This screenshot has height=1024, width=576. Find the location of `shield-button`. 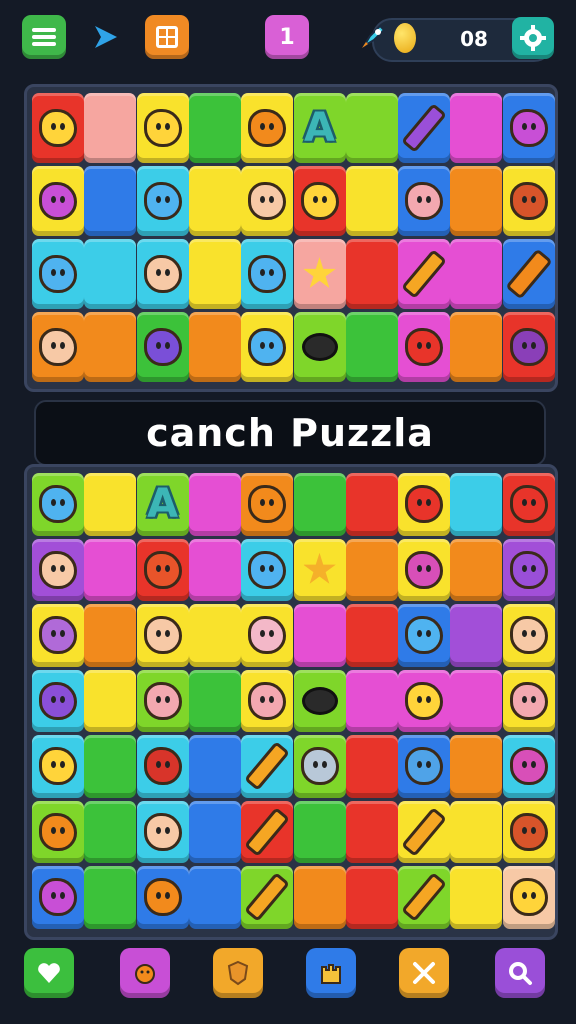

shield-button is located at coordinates (238, 973).